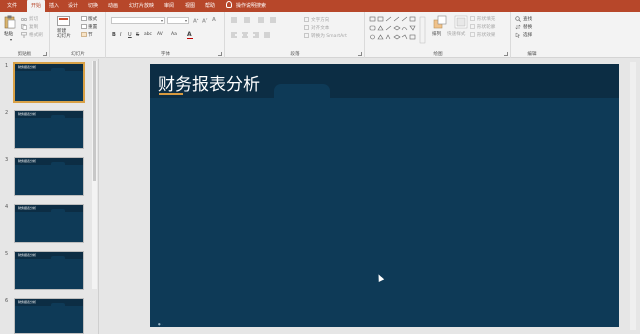 This screenshot has height=334, width=640. Describe the element at coordinates (436, 34) in the screenshot. I see `arrange-button: 排列` at that location.